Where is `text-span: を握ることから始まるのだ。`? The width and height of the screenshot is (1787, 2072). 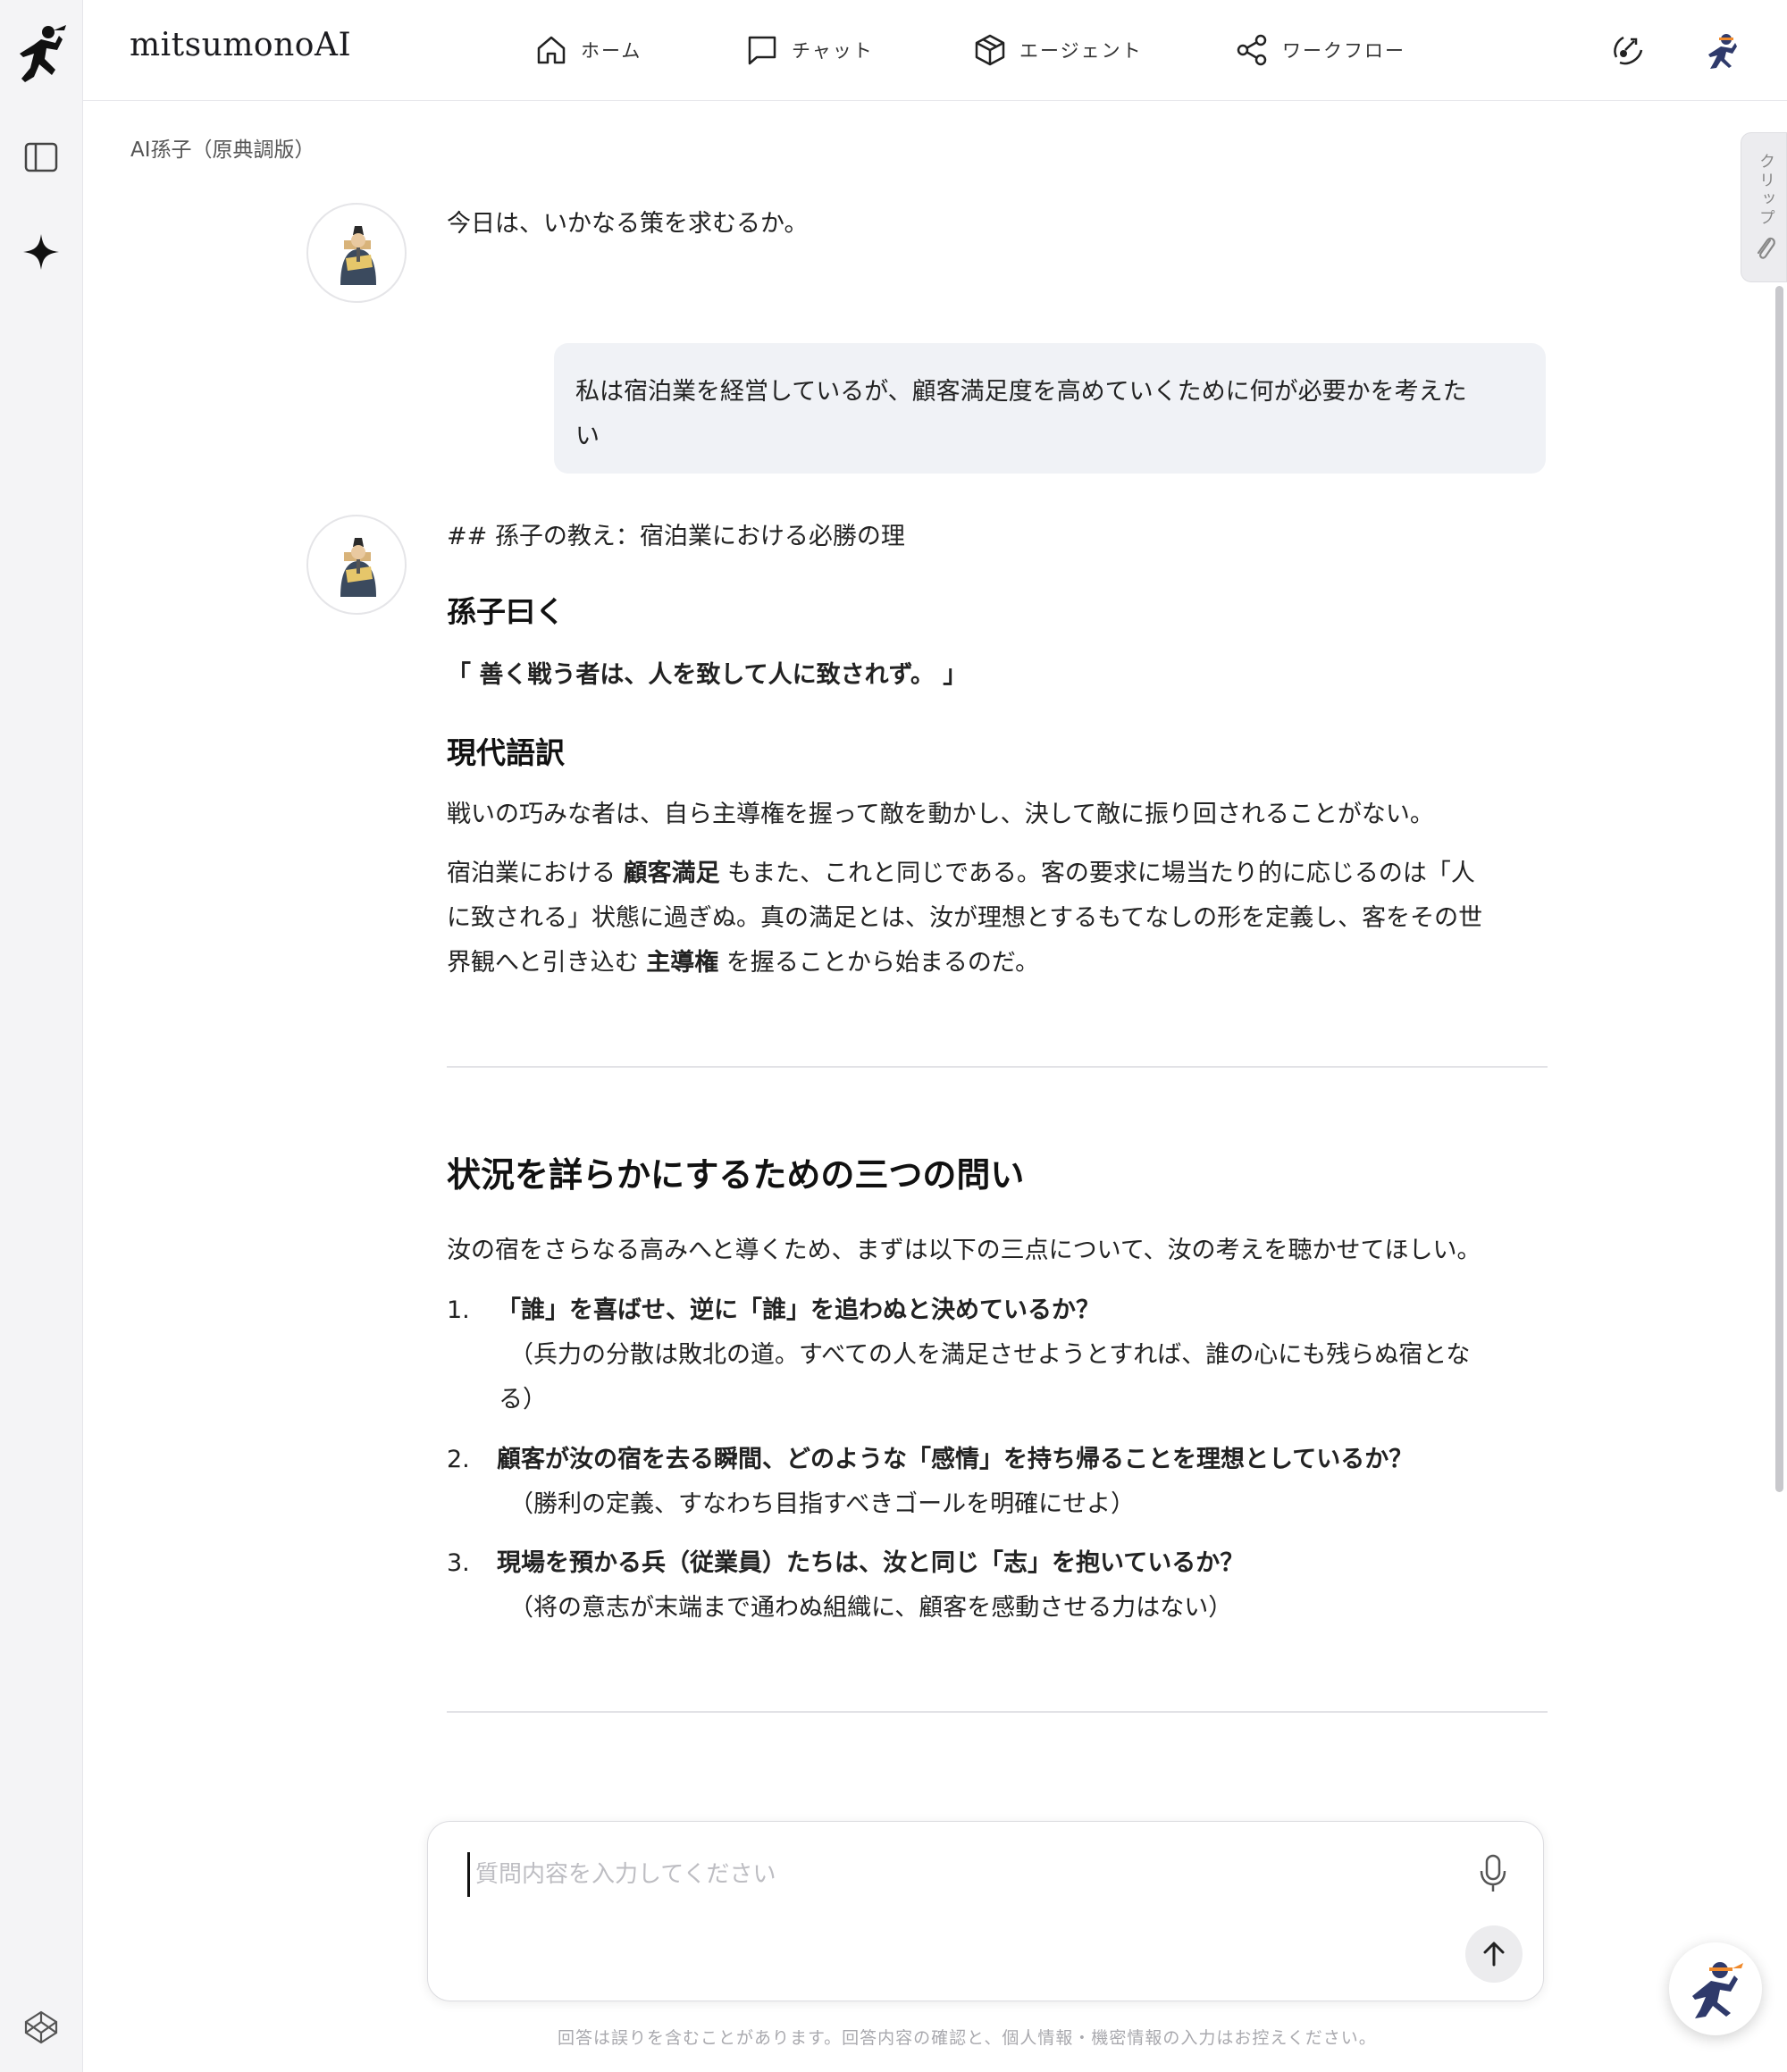 text-span: を握ることから始まるのだ。 is located at coordinates (879, 963).